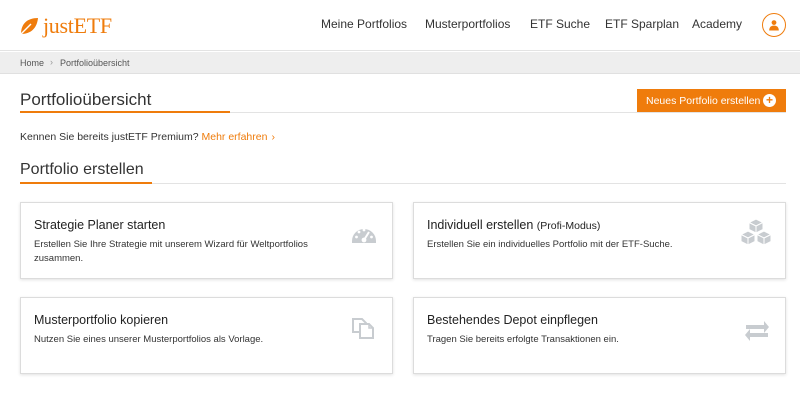 This screenshot has height=397, width=800. Describe the element at coordinates (109, 137) in the screenshot. I see `premium-text: Kennen Sie bereits justETF Premium?` at that location.